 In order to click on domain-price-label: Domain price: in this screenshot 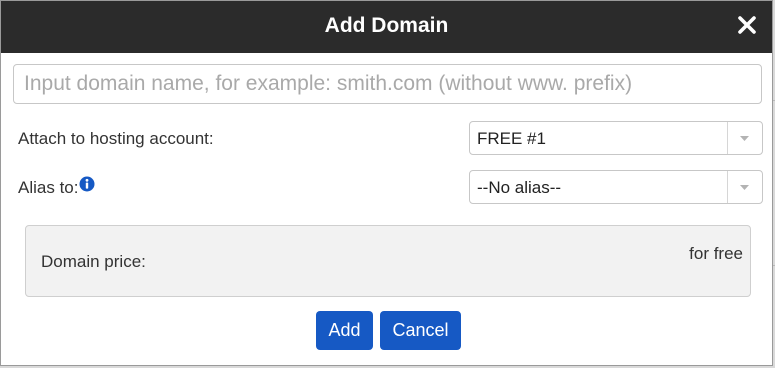, I will do `click(93, 261)`.